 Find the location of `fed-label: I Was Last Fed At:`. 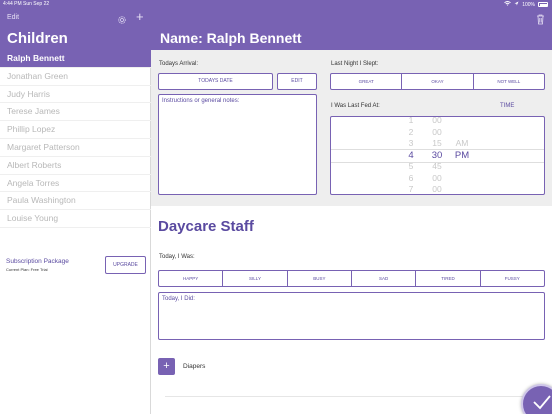

fed-label: I Was Last Fed At: is located at coordinates (355, 106).